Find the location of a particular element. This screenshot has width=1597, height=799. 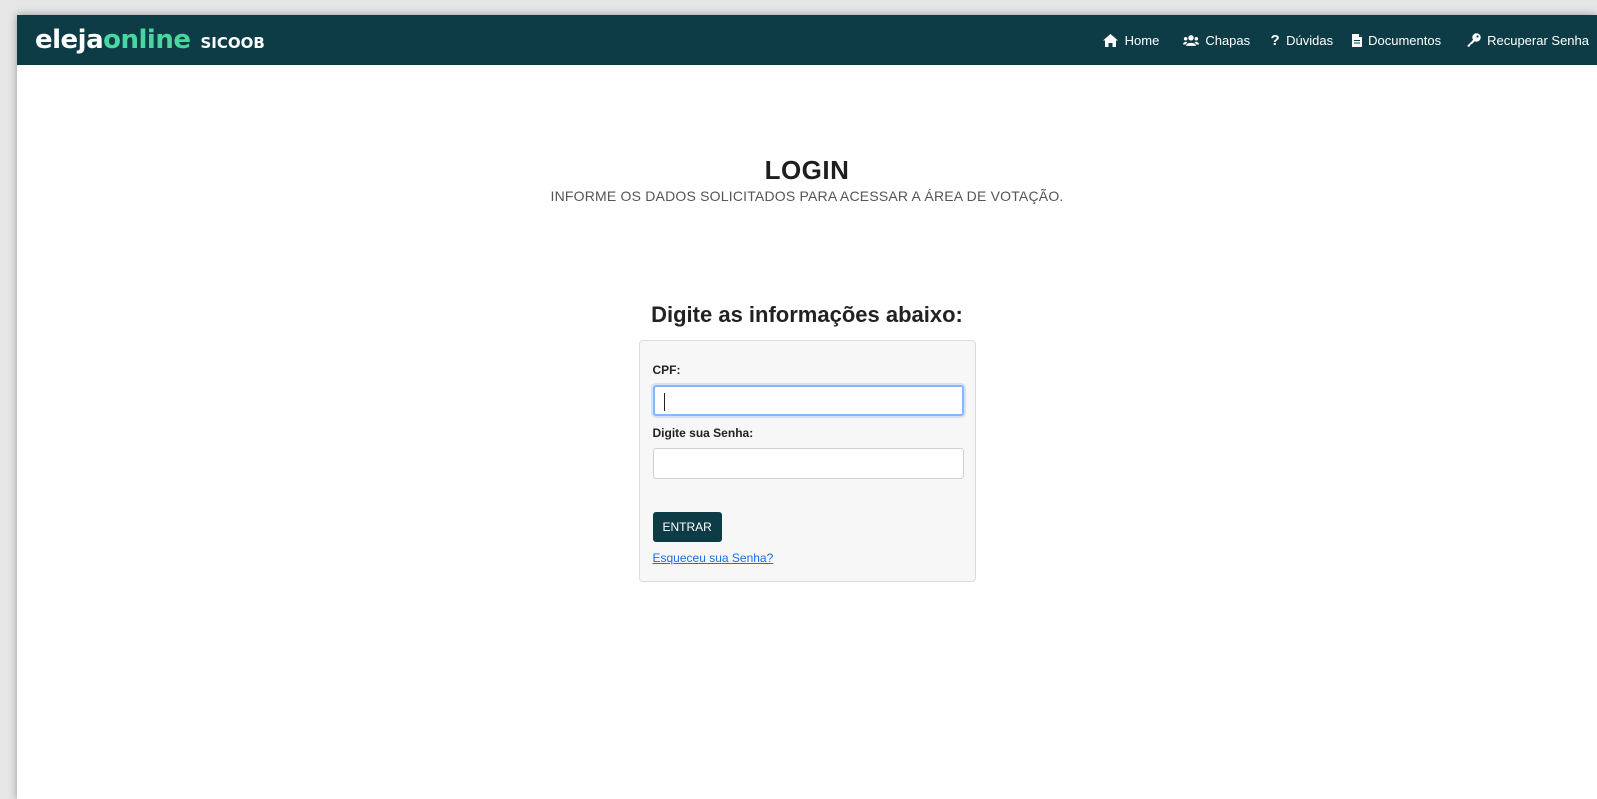

question-icon: ? is located at coordinates (1275, 40).